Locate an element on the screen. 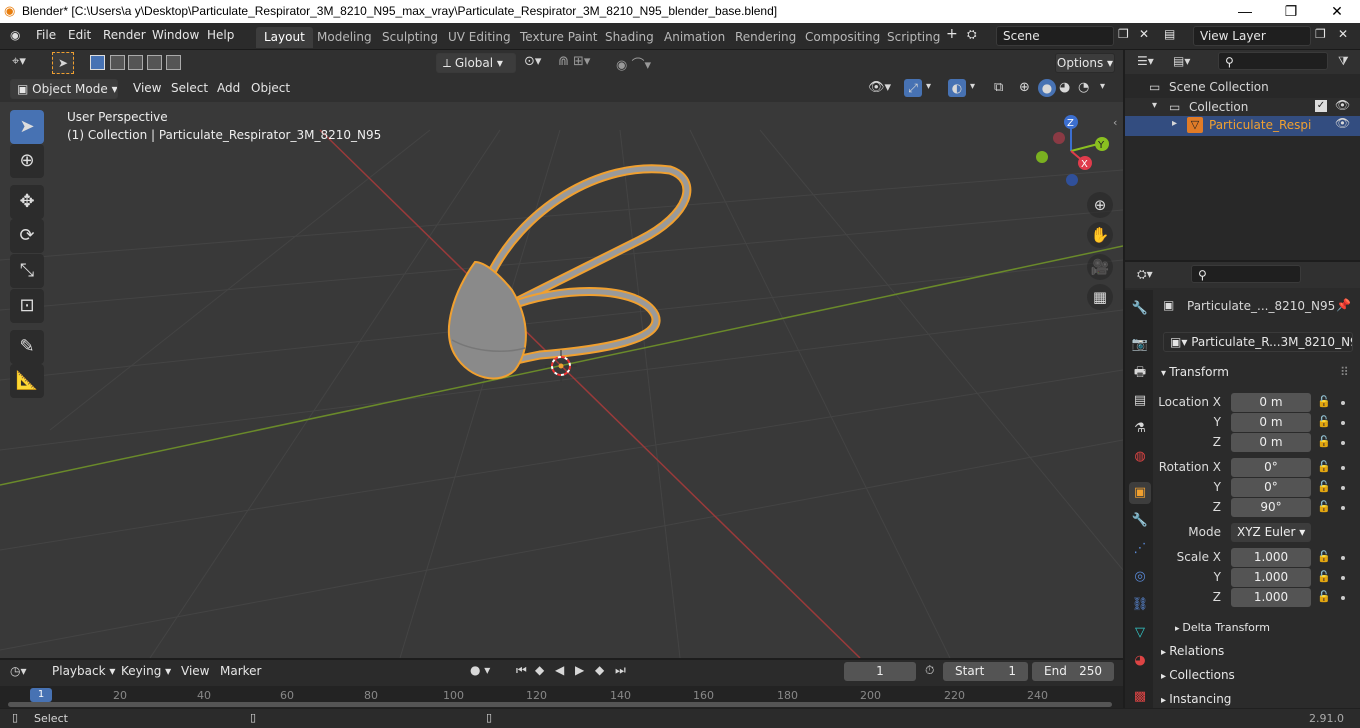 The width and height of the screenshot is (1360, 728). render-tab-icon: 📷 is located at coordinates (1140, 345).